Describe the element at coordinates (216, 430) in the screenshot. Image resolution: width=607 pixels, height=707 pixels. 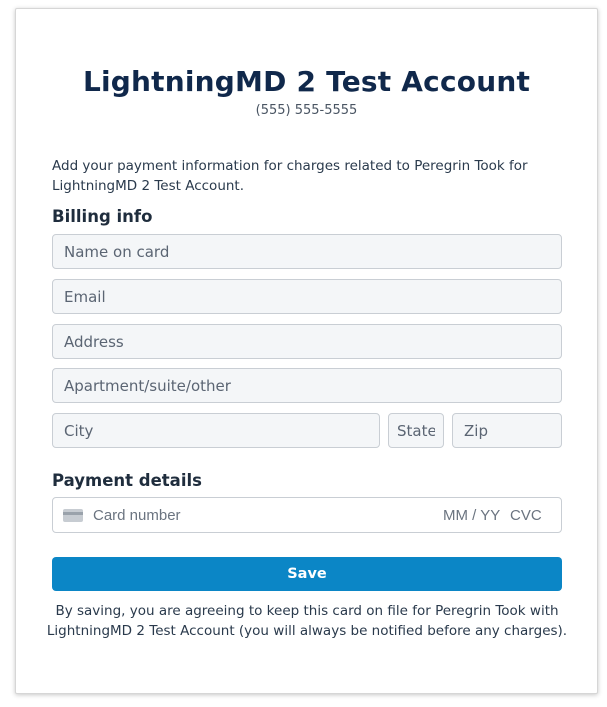
I see `city-input` at that location.